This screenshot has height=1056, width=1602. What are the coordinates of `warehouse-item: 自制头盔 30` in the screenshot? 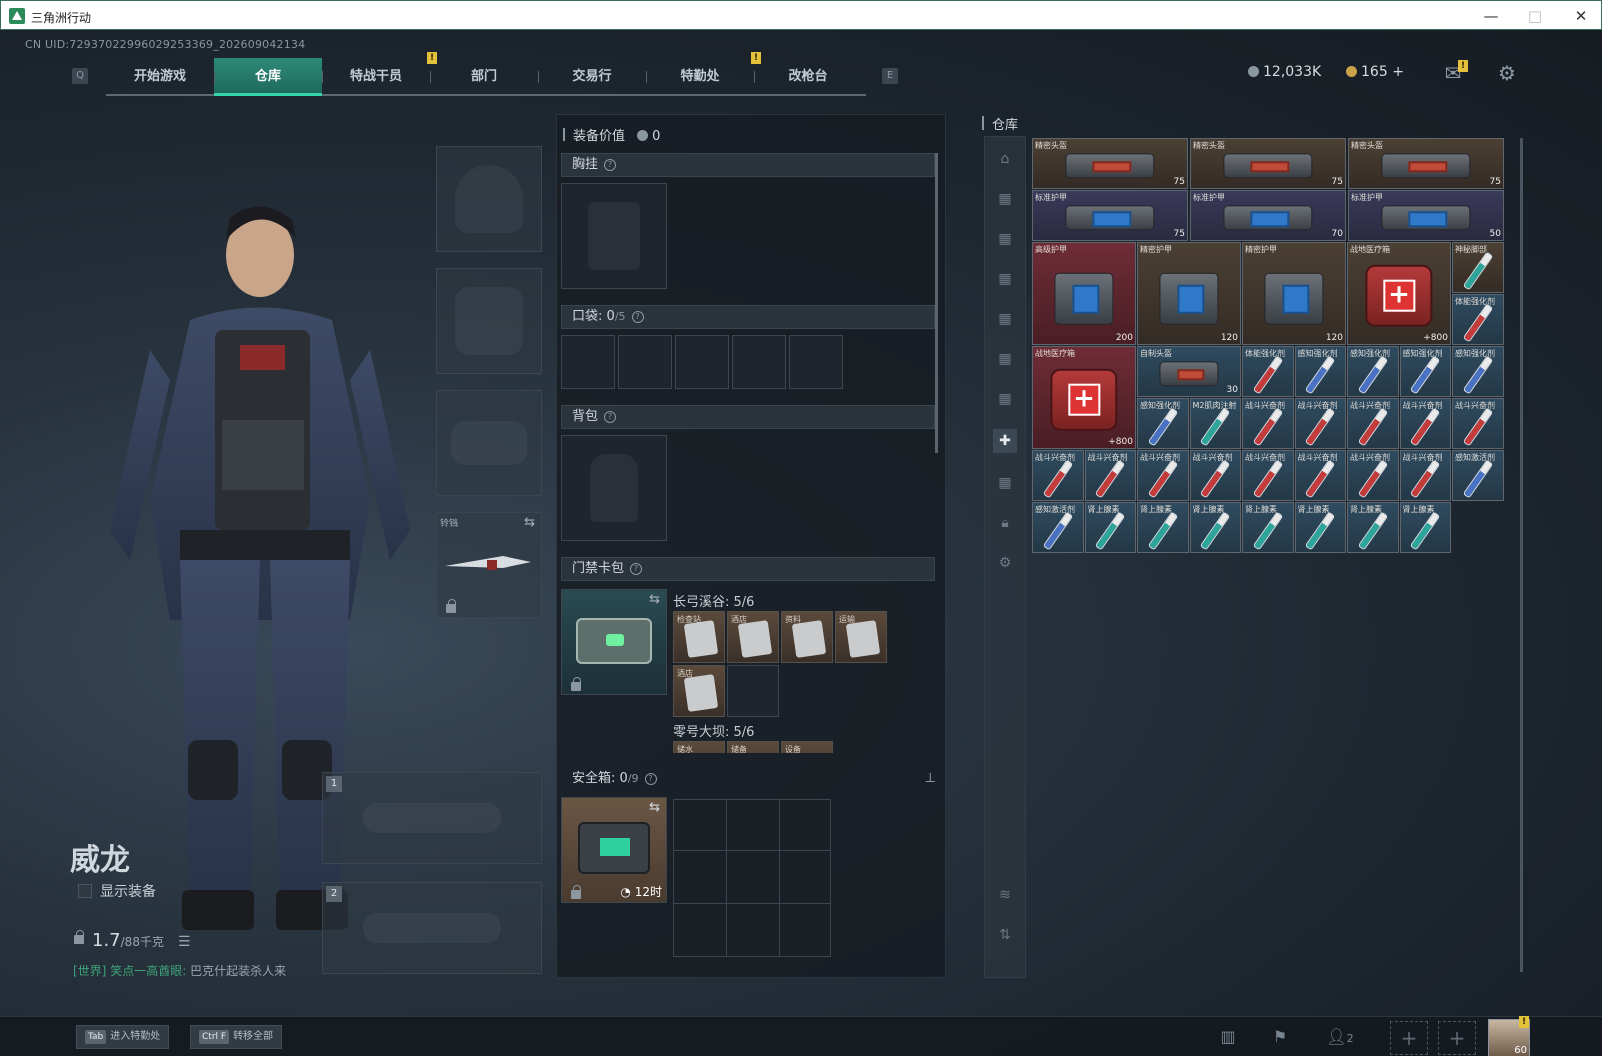 It's located at (1189, 371).